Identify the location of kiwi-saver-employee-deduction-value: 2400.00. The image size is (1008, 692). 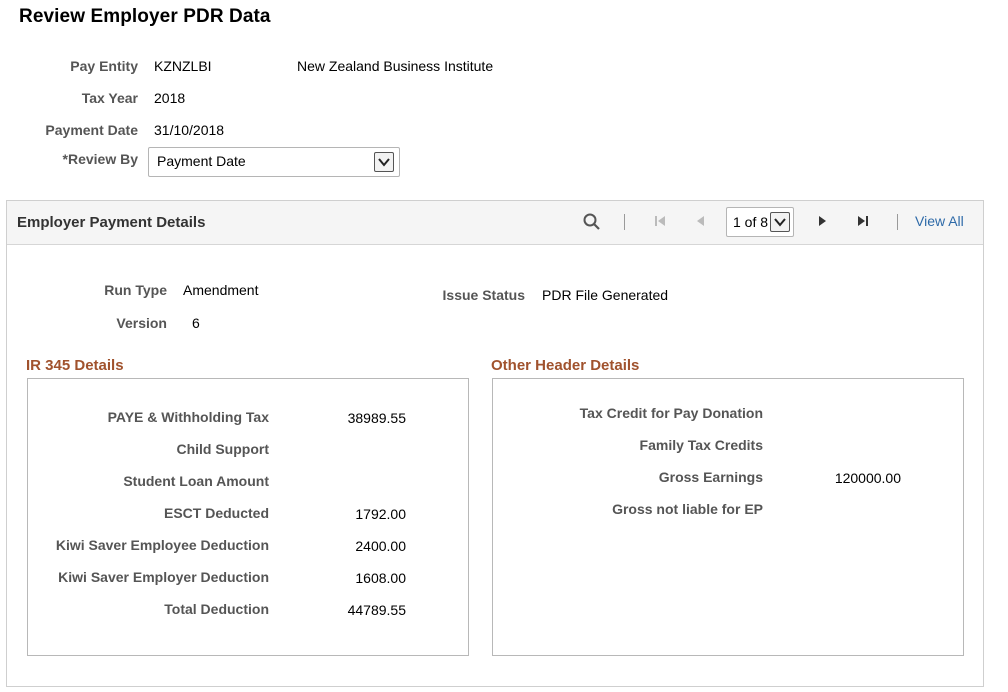
(380, 546).